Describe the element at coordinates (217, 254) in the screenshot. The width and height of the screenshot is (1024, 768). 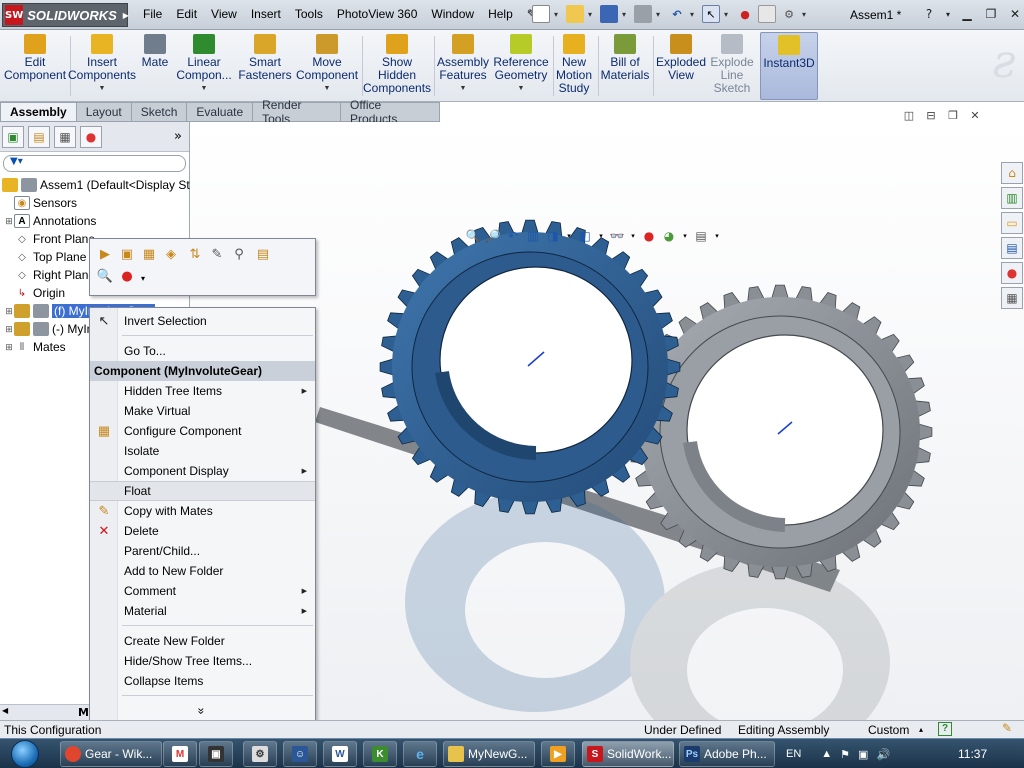
I see `mate-paperclip-icon: ✎` at that location.